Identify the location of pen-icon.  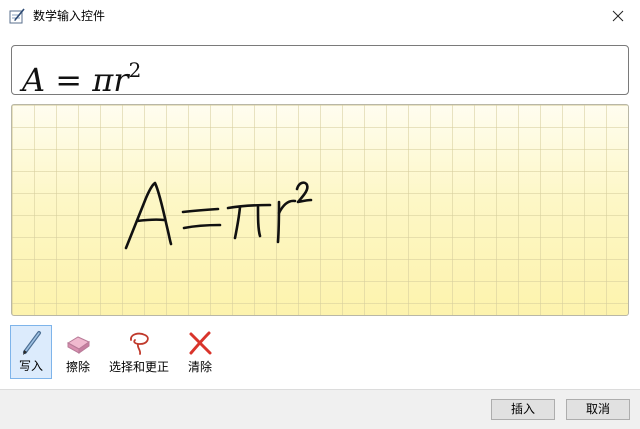
(32, 343).